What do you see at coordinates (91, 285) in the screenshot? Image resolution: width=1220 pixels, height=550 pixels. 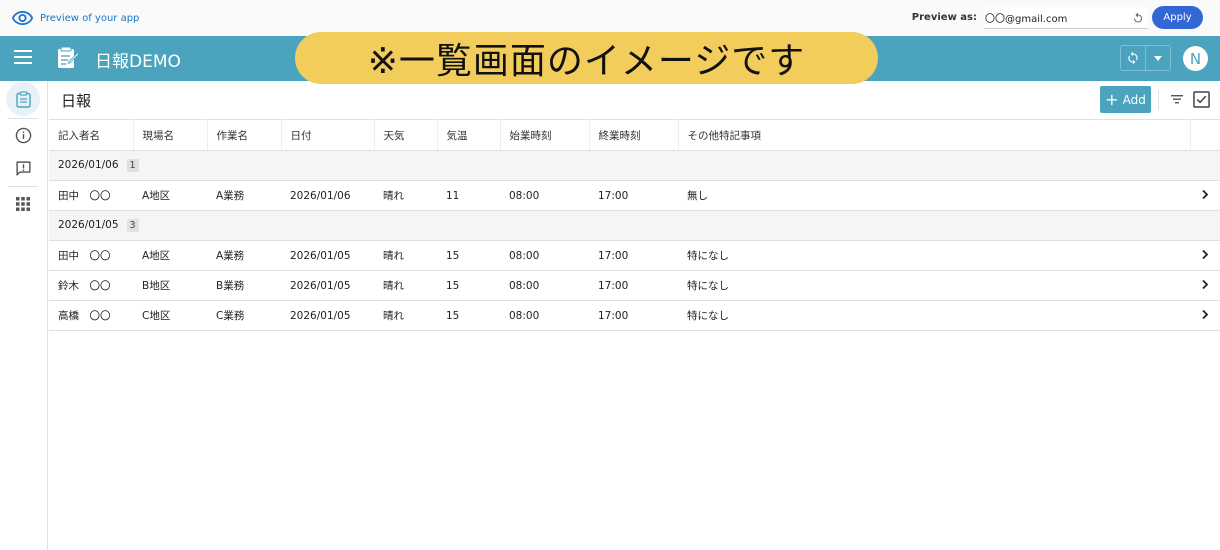 I see `cell: 鈴木 〇〇` at bounding box center [91, 285].